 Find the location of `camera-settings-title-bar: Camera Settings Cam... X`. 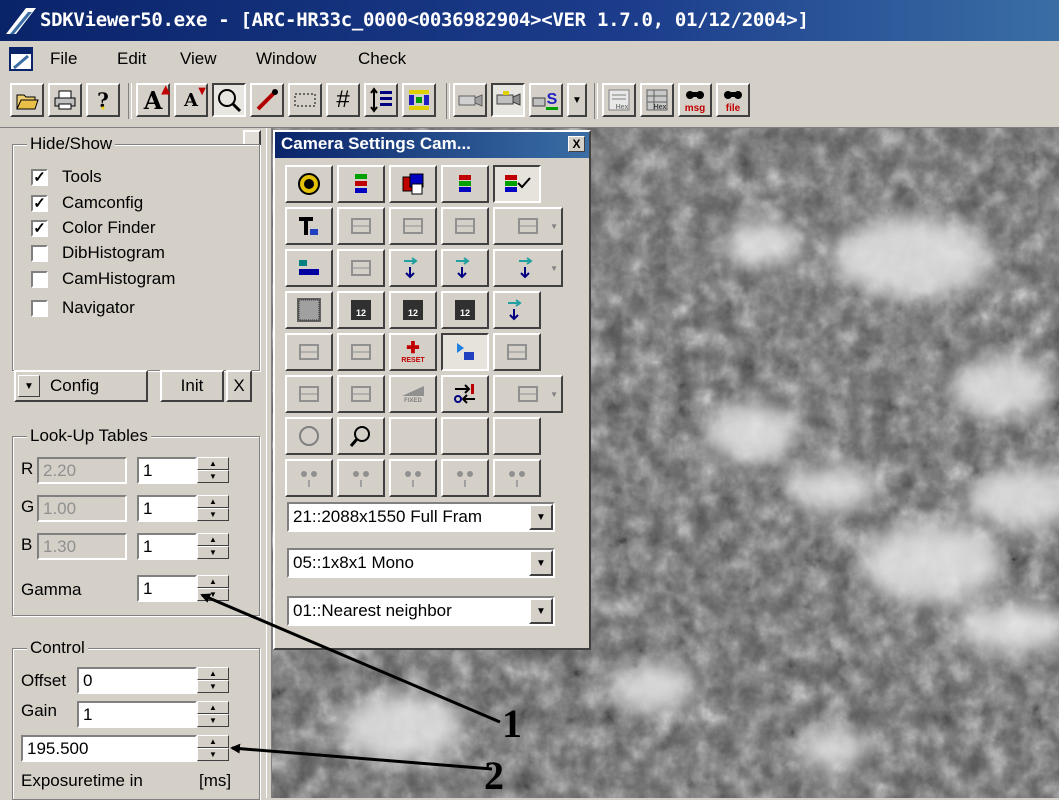

camera-settings-title-bar: Camera Settings Cam... X is located at coordinates (432, 145).